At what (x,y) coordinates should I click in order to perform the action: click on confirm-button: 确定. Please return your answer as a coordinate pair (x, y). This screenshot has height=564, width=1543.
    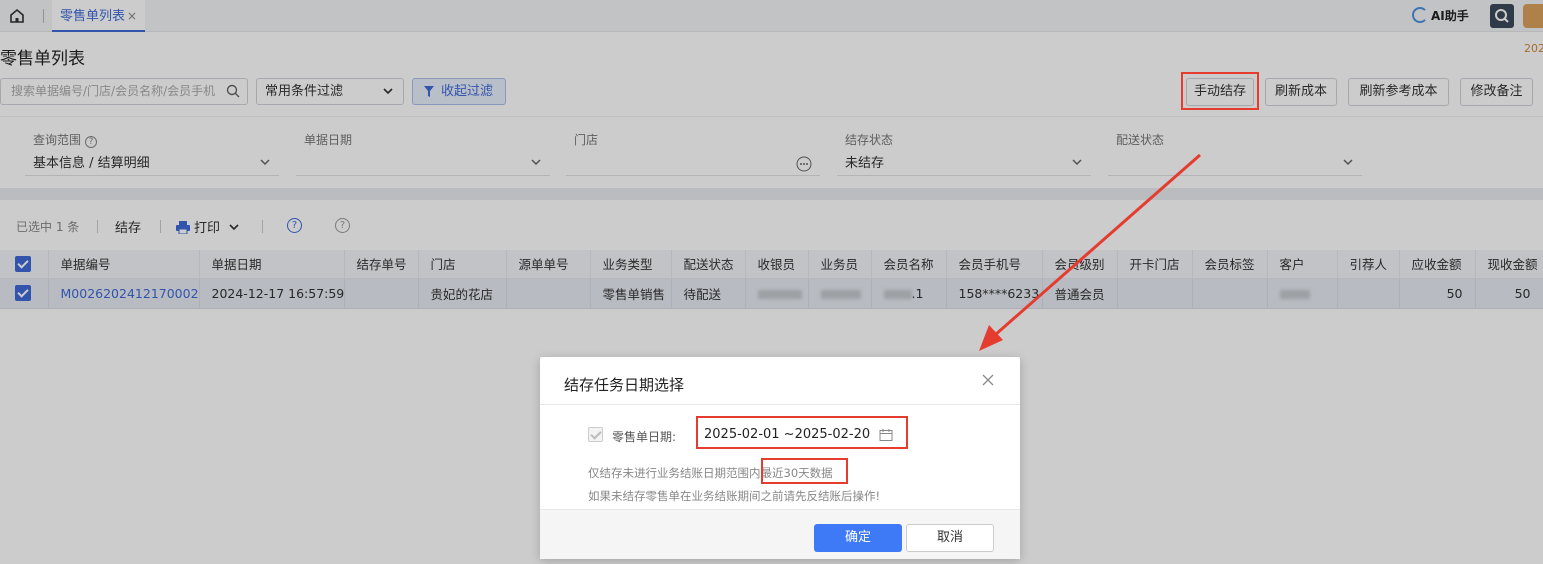
    Looking at the image, I should click on (858, 538).